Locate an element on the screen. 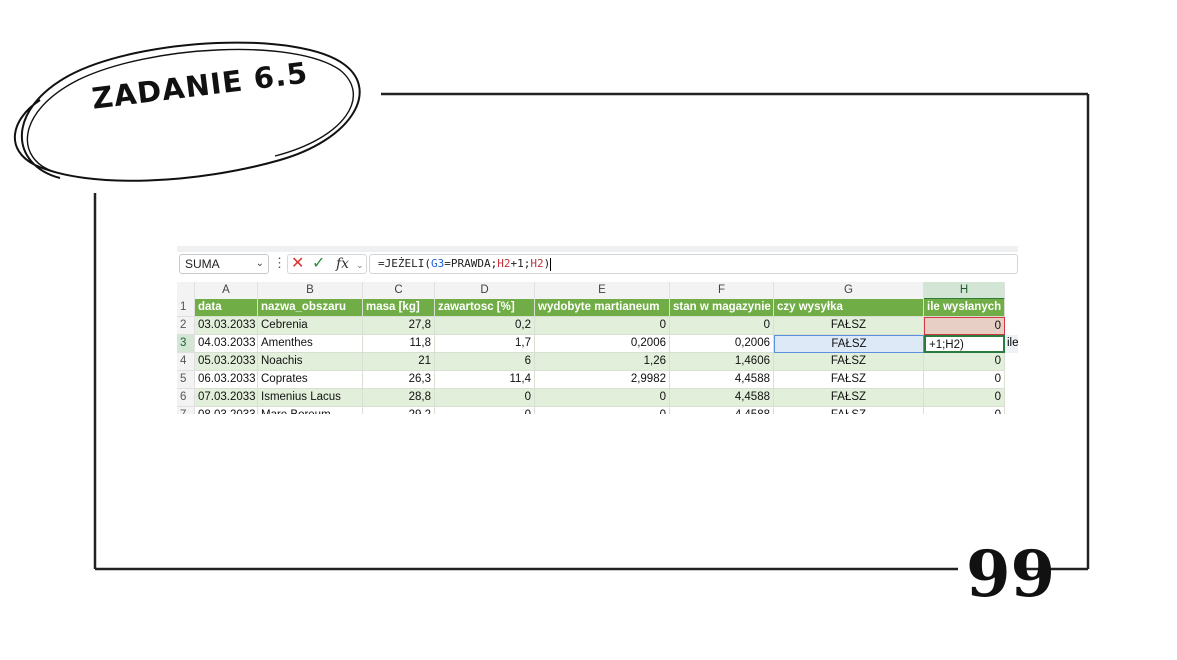  column-header-f: F is located at coordinates (722, 291).